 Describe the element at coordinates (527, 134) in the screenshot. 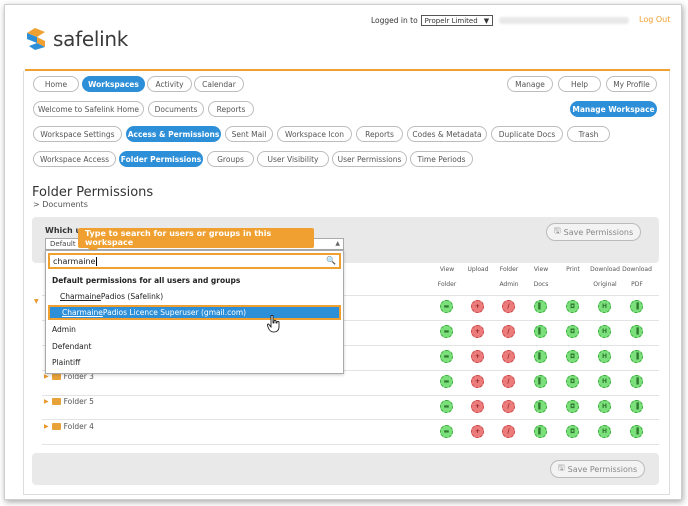

I see `tab-duplicate-docs: Duplicate Docs` at that location.